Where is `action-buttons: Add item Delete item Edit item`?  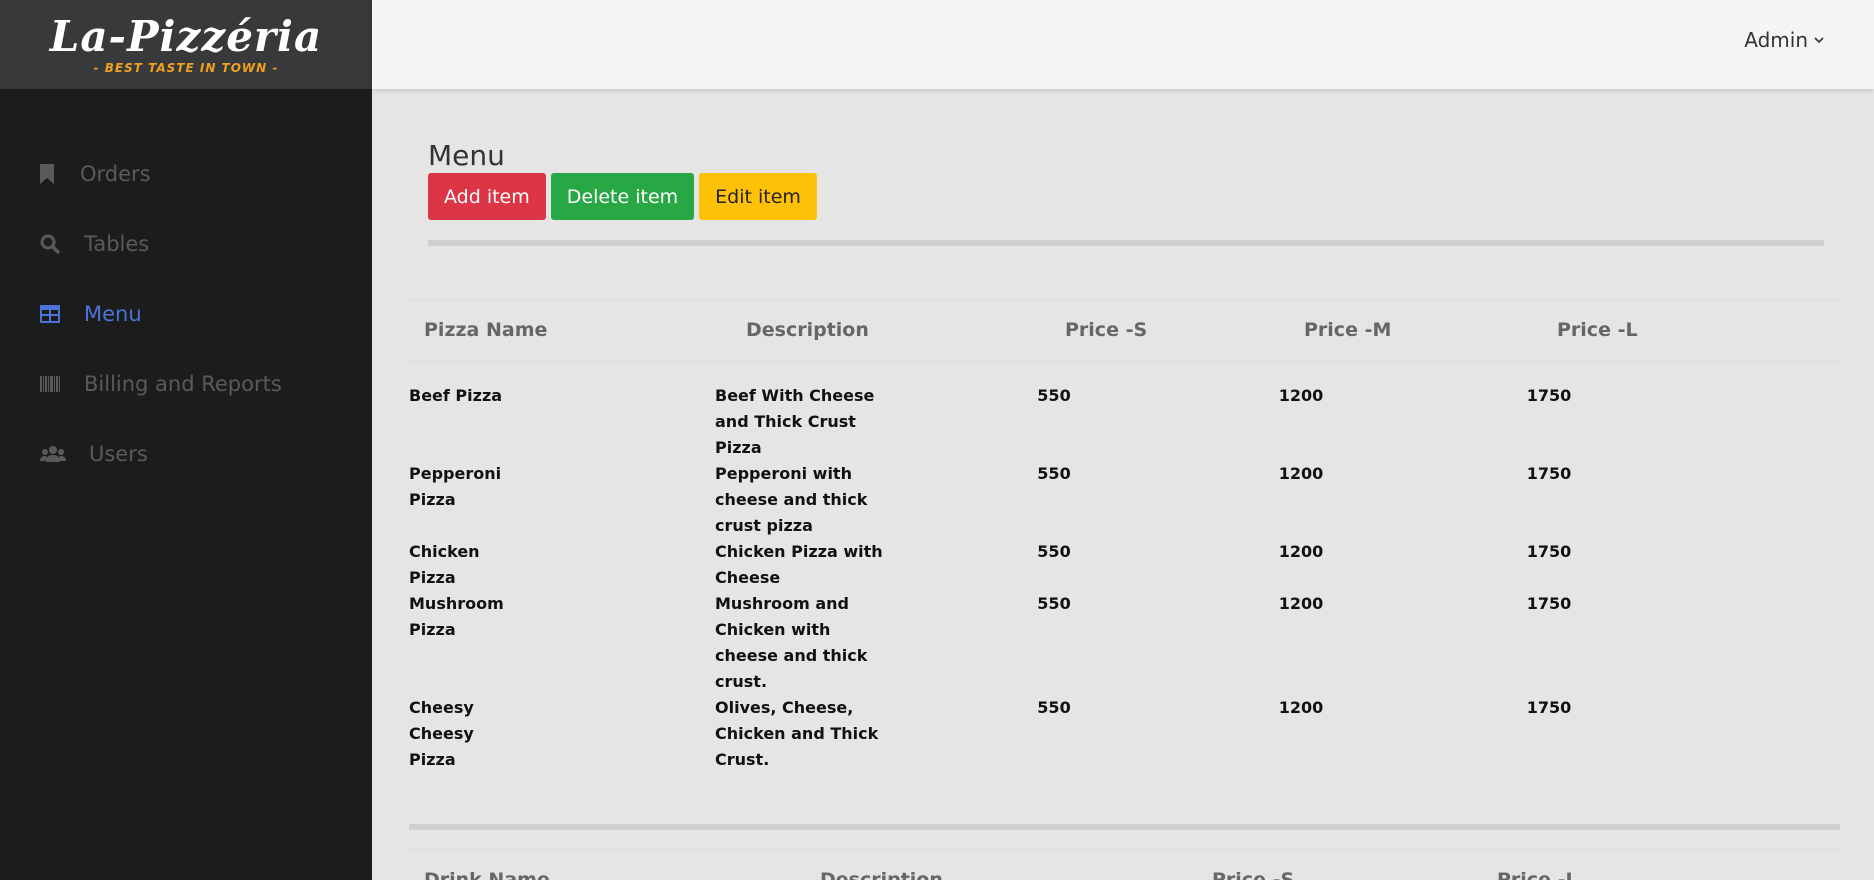
action-buttons: Add item Delete item Edit item is located at coordinates (622, 196).